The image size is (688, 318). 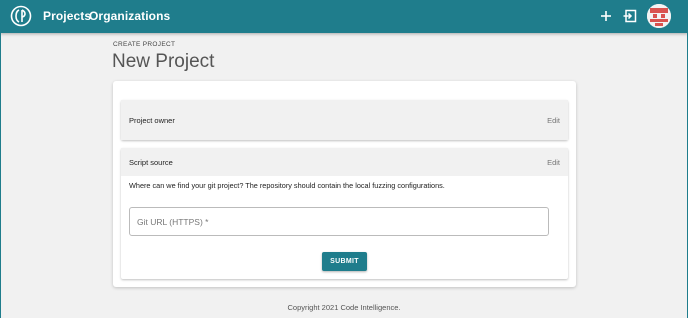 What do you see at coordinates (344, 307) in the screenshot?
I see `footer-copyright: Copyright 2021 Code Intelligence.` at bounding box center [344, 307].